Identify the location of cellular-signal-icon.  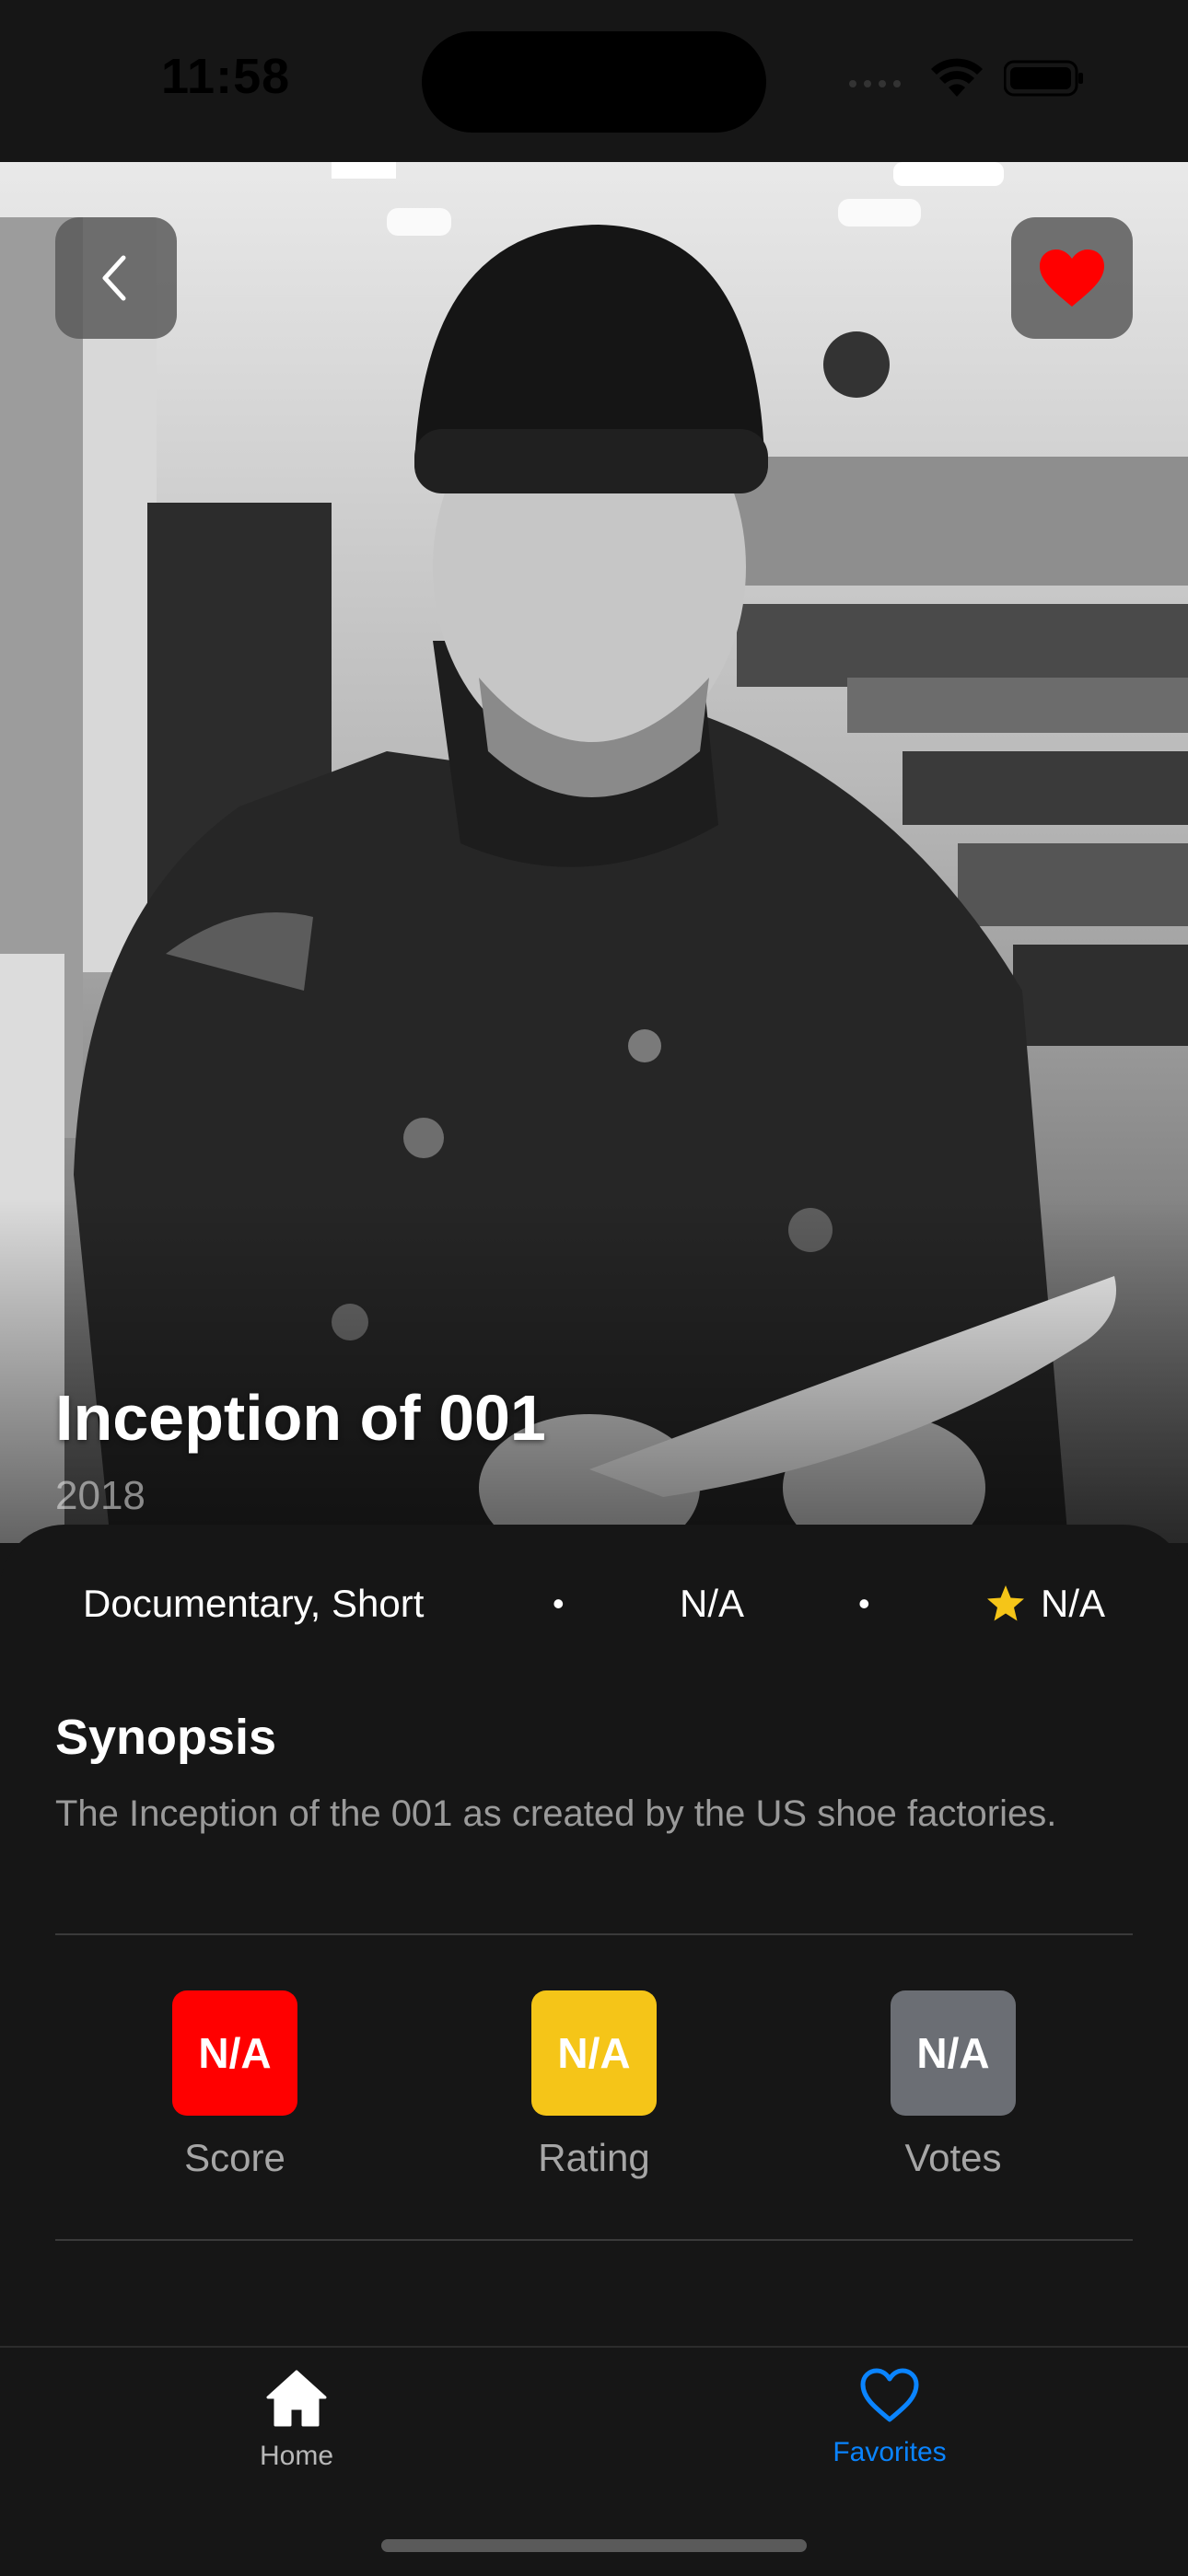
(875, 83).